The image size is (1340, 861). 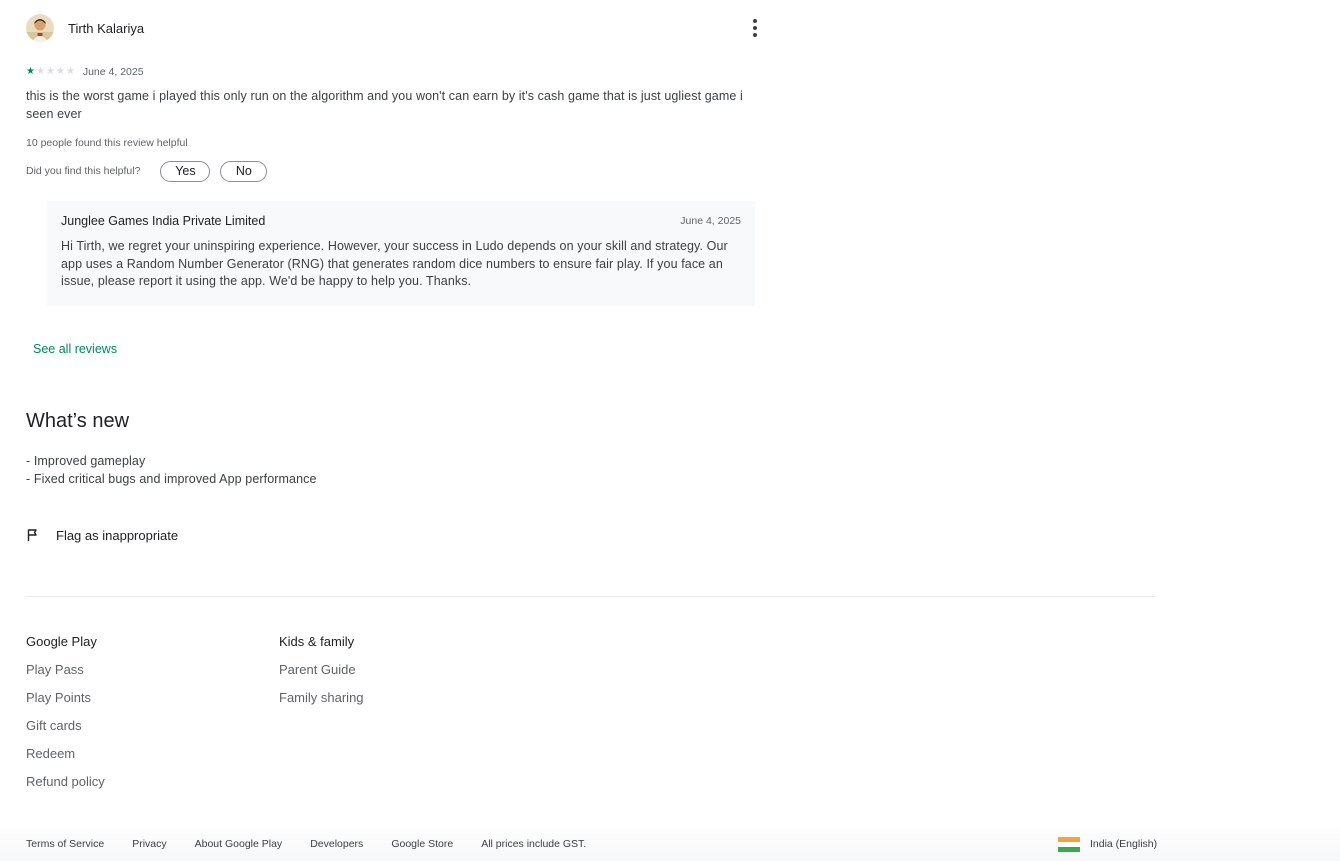 I want to click on bottom-link-google-store: Google Store, so click(x=422, y=844).